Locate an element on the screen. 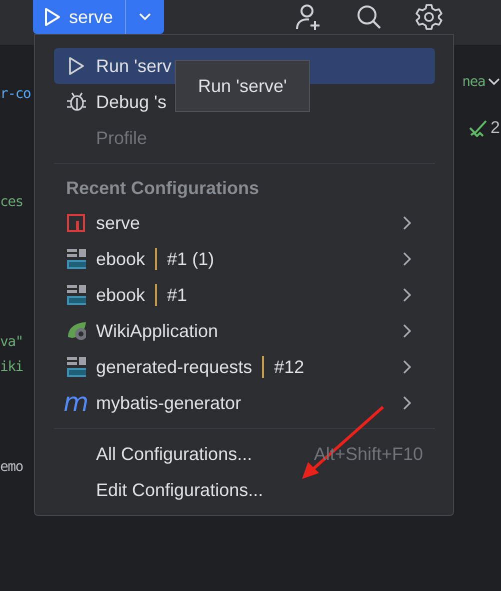 The height and width of the screenshot is (591, 501). configuration-name: WikiApplication is located at coordinates (157, 331).